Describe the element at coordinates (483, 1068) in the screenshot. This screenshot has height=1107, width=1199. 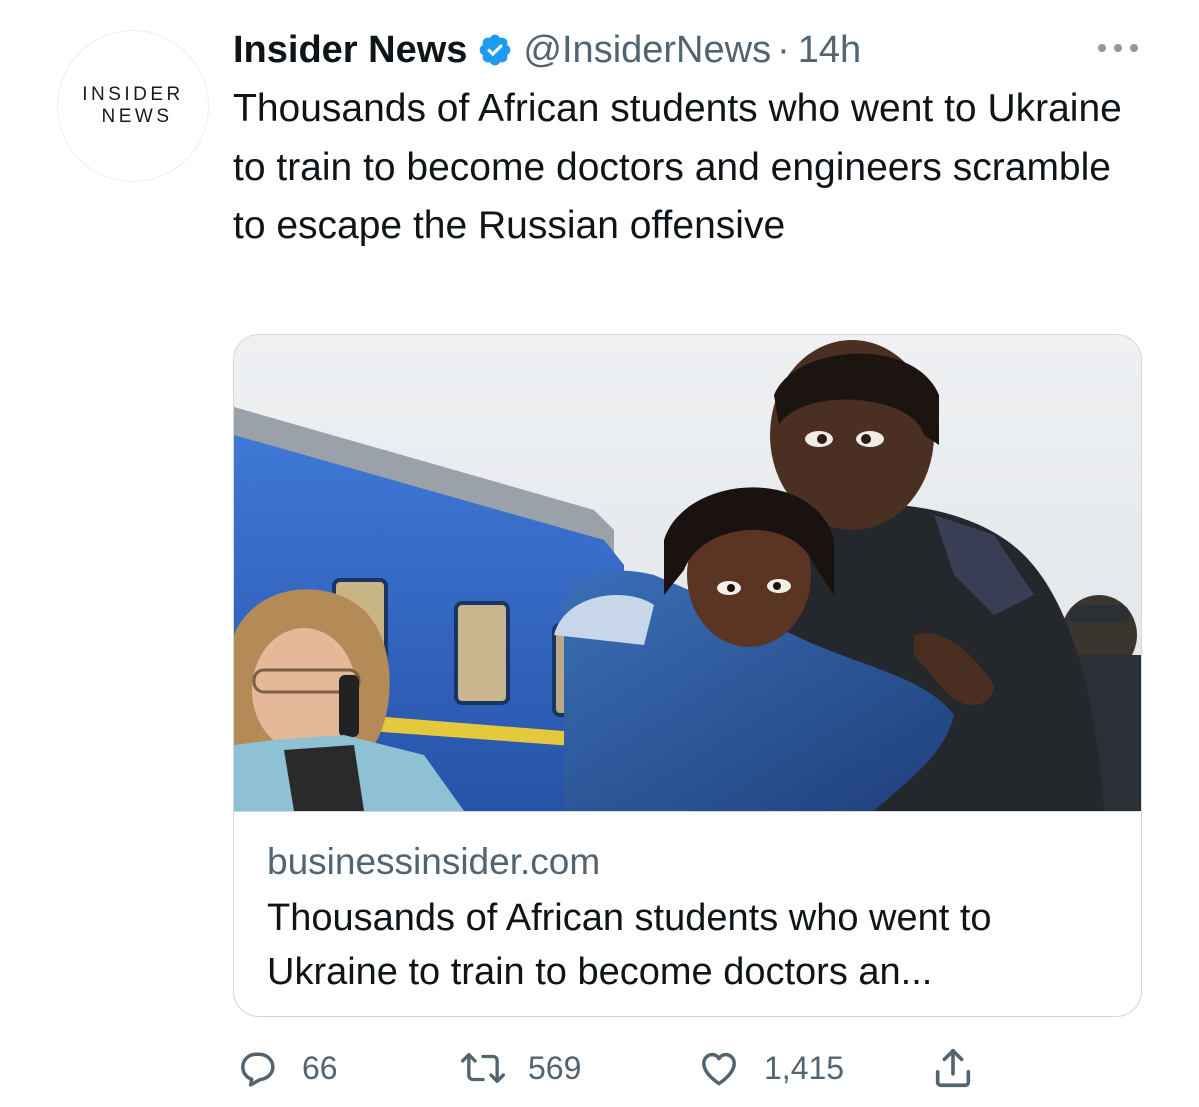
I see `retweet-icon` at that location.